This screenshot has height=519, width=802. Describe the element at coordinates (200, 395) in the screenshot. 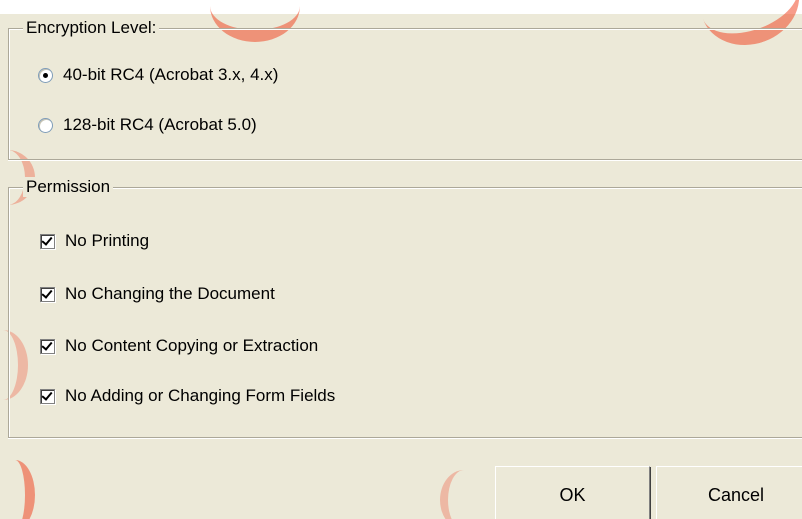

I see `checkbox-label: No Adding or Changing Form Fields` at that location.